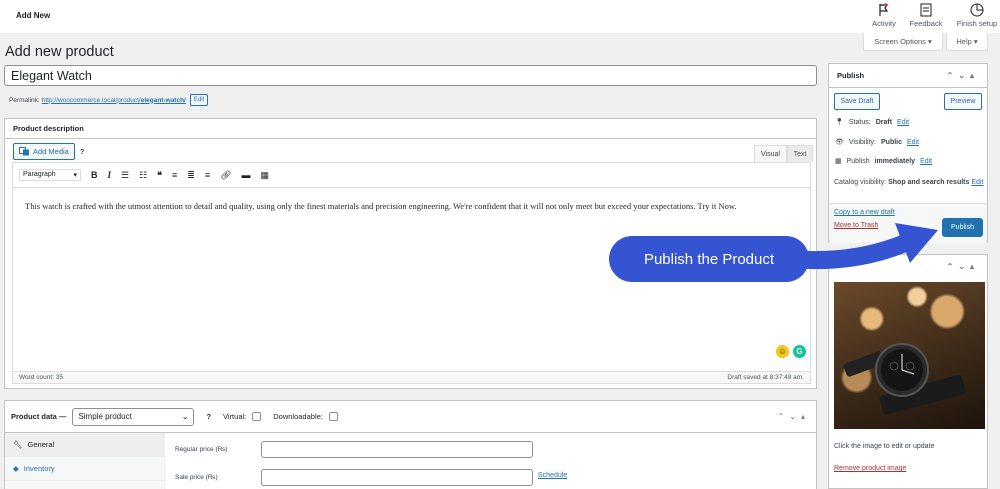 The height and width of the screenshot is (489, 1000). What do you see at coordinates (39, 416) in the screenshot?
I see `product-data-label: Product data —` at bounding box center [39, 416].